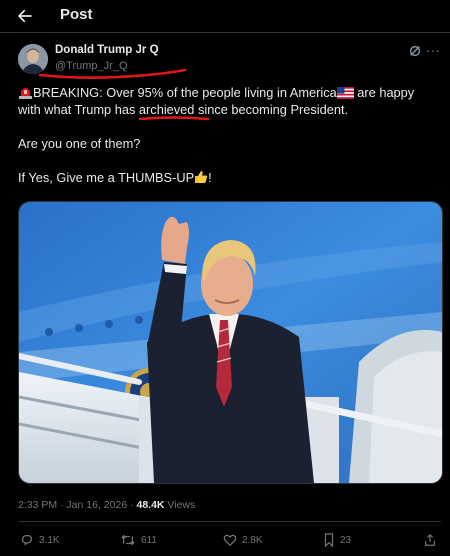  What do you see at coordinates (345, 93) in the screenshot?
I see `us-flag-emoji` at bounding box center [345, 93].